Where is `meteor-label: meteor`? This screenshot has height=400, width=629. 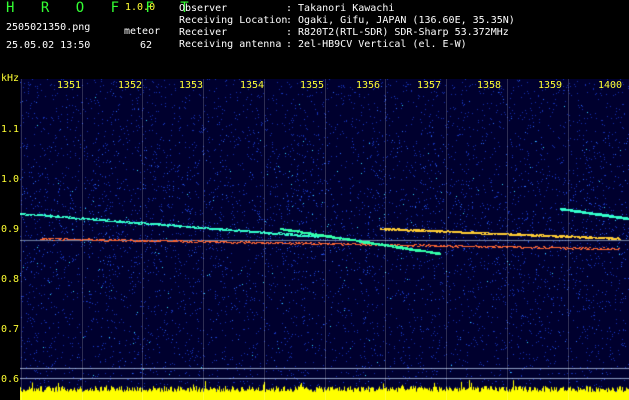
meteor-label: meteor is located at coordinates (142, 31).